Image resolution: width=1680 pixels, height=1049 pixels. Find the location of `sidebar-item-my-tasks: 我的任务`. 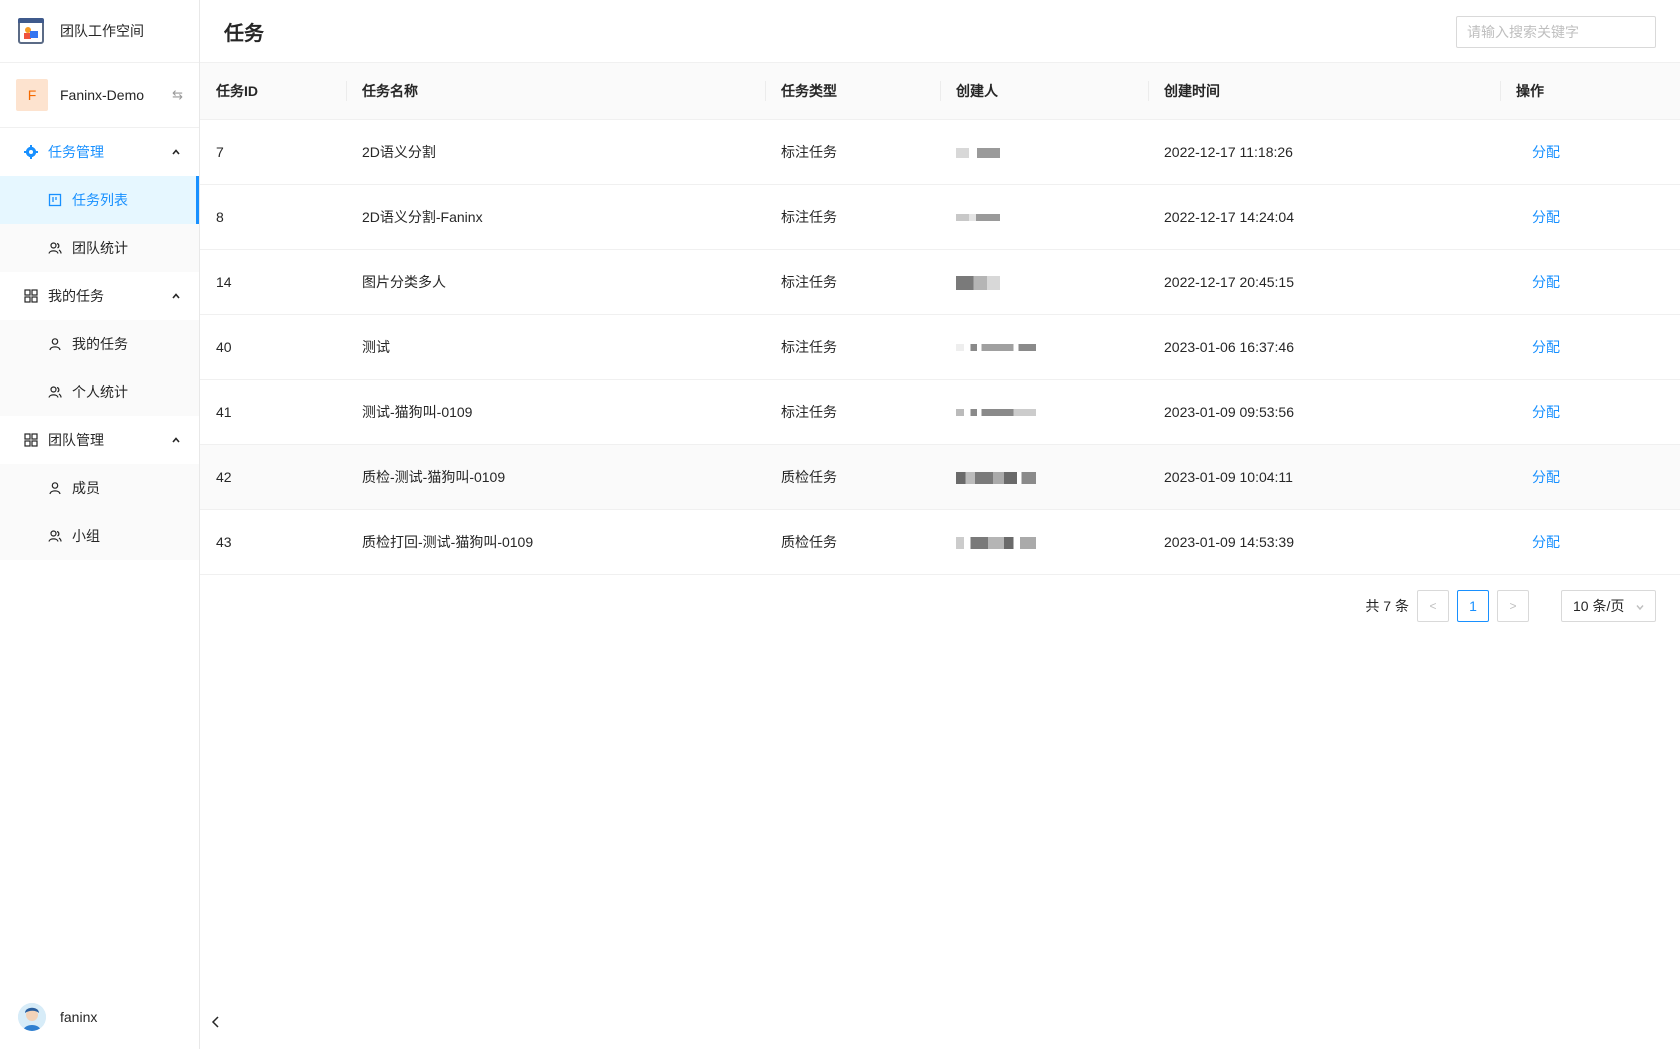

sidebar-item-my-tasks: 我的任务 is located at coordinates (99, 344).